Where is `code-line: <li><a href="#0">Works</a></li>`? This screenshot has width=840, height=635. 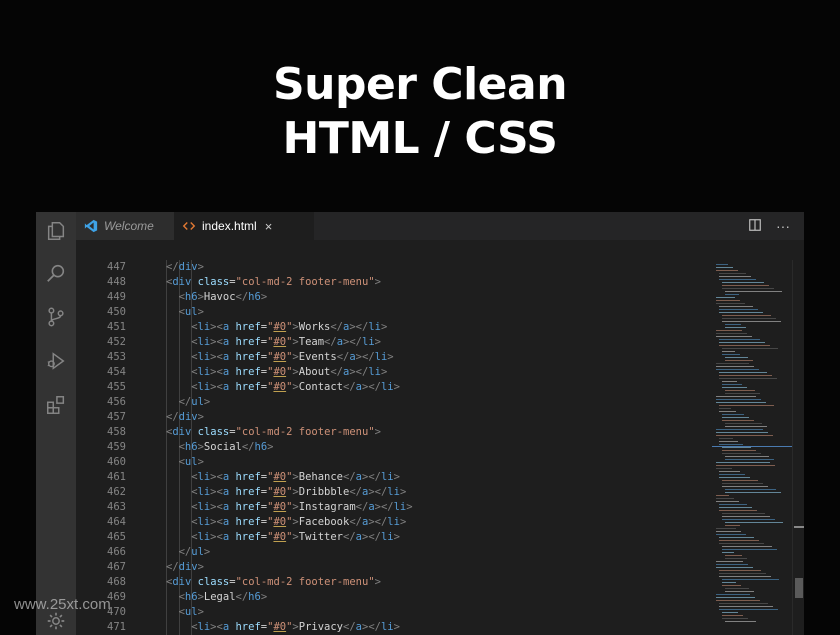
code-line: <li><a href="#0">Works</a></li> is located at coordinates (421, 327).